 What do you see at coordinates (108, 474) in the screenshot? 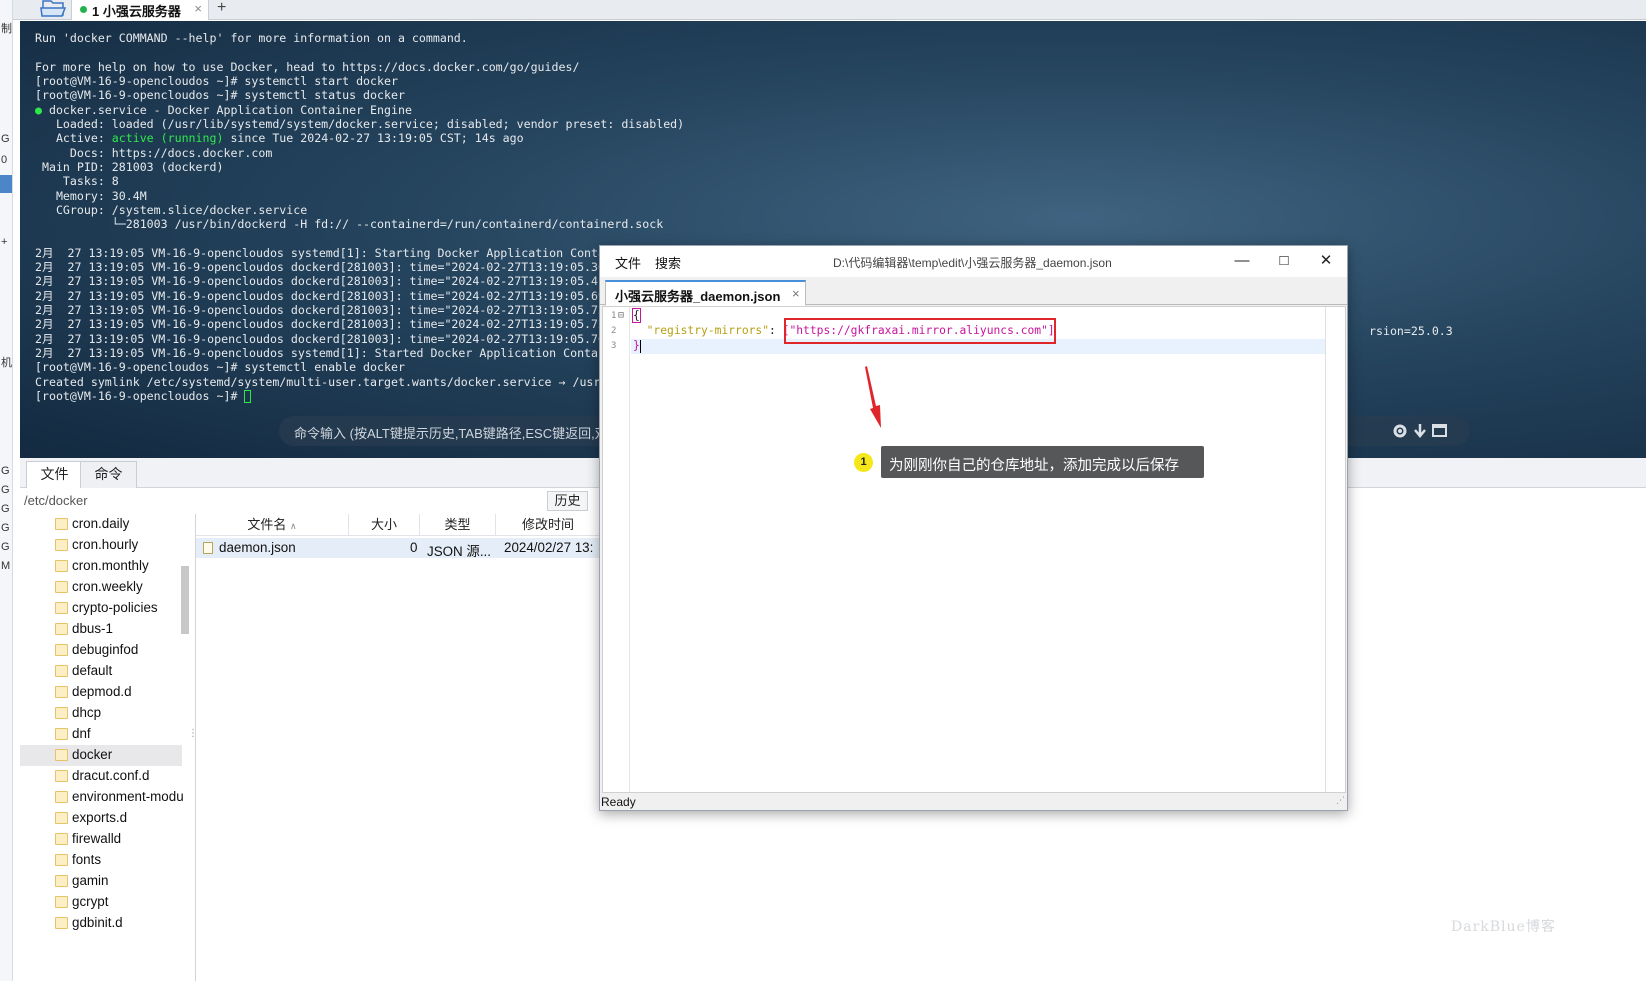
I see `tab-commands: 命令` at bounding box center [108, 474].